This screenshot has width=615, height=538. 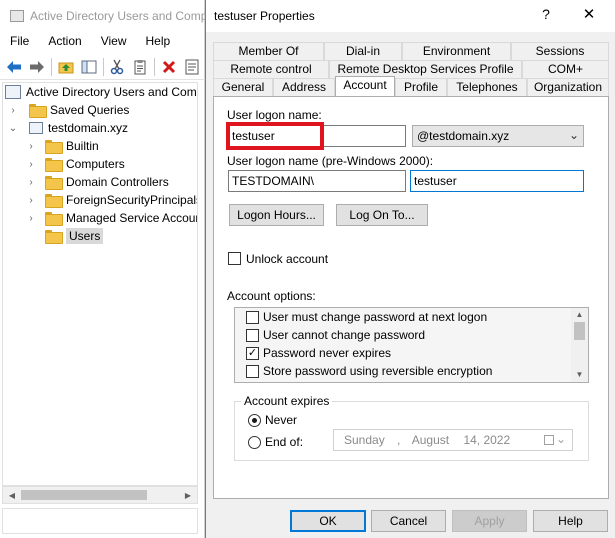 I want to click on tab-telephones: Telephones, so click(x=487, y=87).